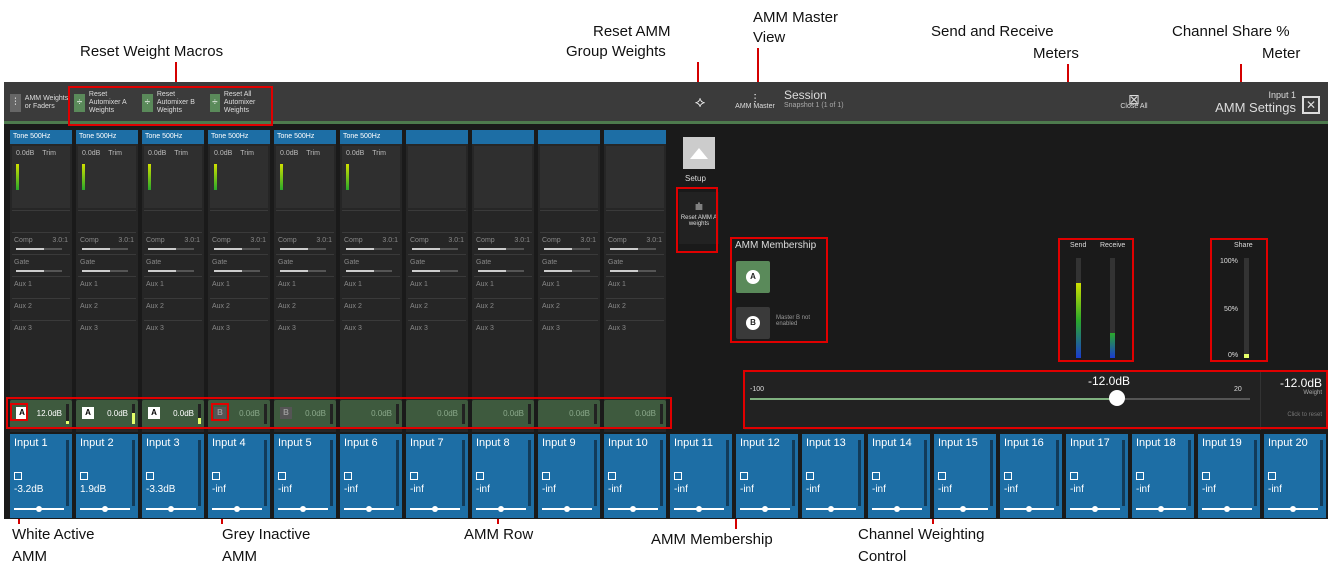  Describe the element at coordinates (965, 476) in the screenshot. I see `input-channel: Input 15 -inf` at that location.